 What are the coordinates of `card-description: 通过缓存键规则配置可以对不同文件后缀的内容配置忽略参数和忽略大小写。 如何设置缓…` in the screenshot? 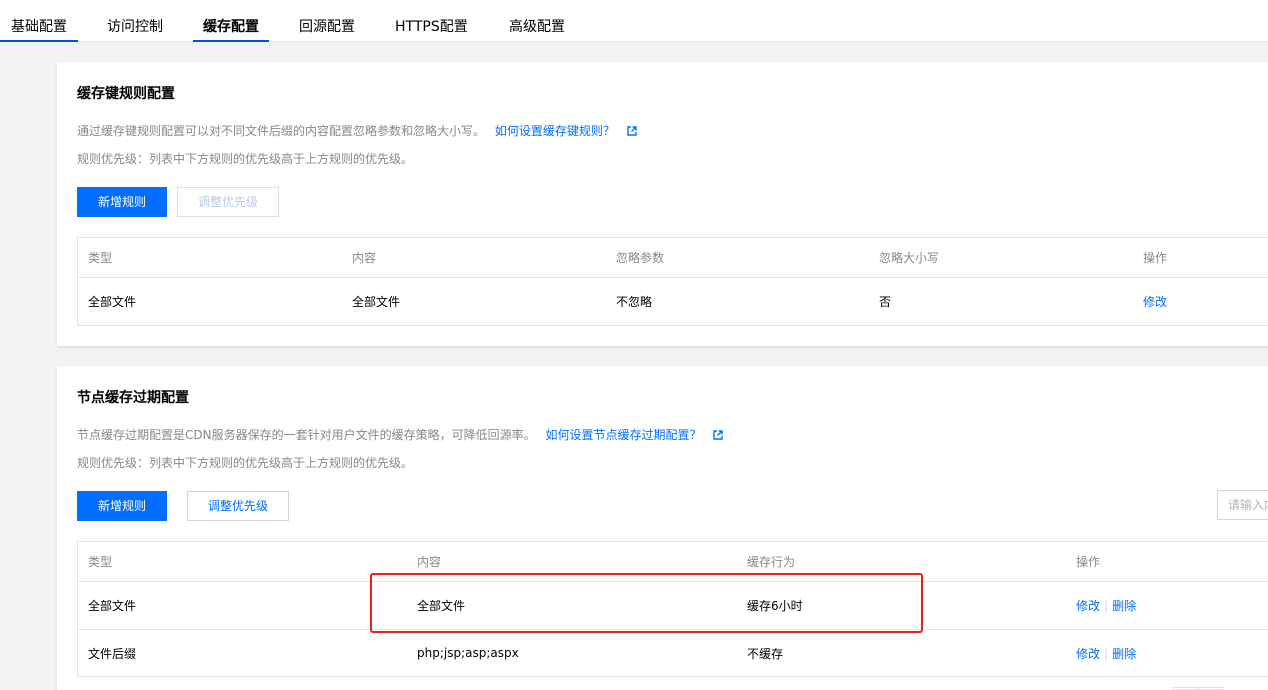 It's located at (357, 130).